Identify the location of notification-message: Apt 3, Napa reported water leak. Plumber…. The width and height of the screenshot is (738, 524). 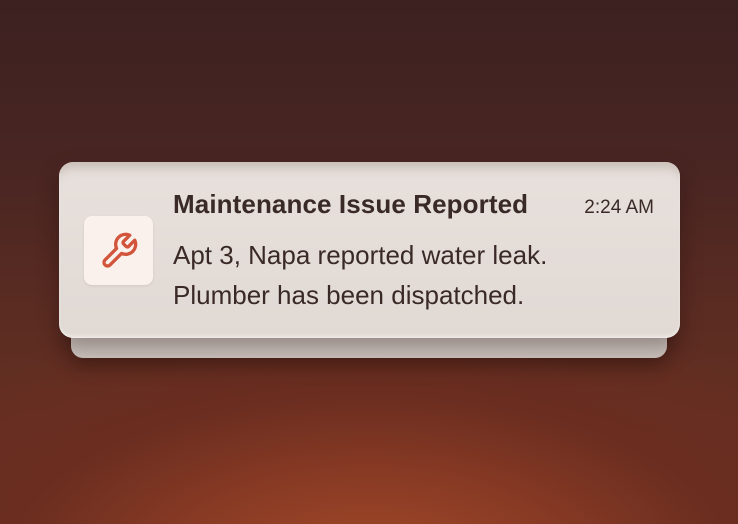
(408, 275).